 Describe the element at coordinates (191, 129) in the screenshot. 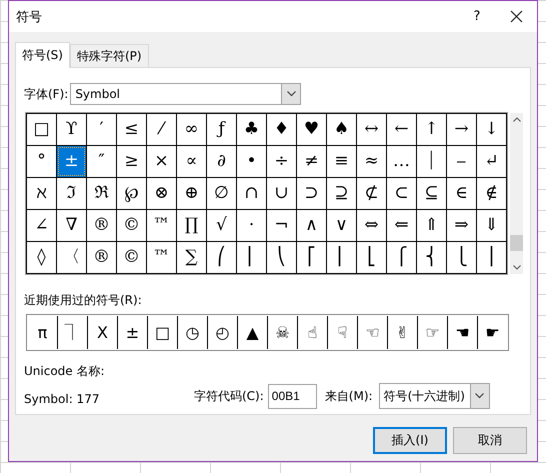

I see `symbol-cell: ∞` at that location.